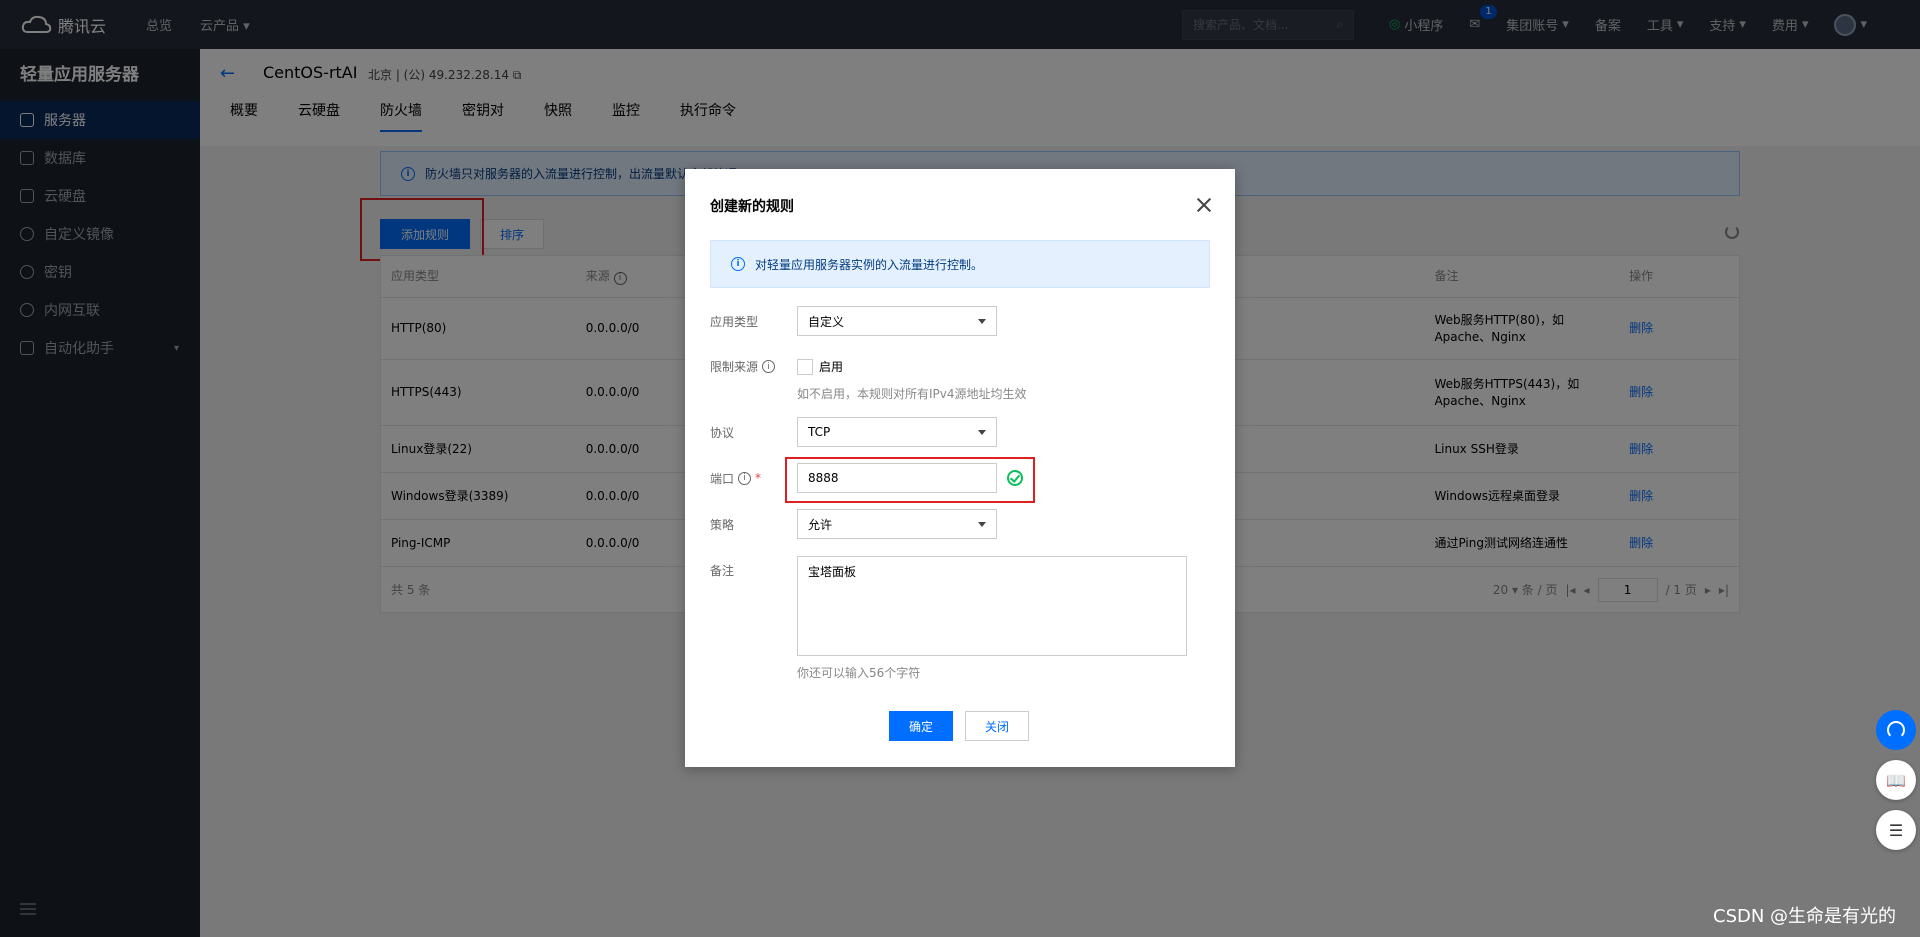 The image size is (1920, 937). I want to click on customer-service-button, so click(1896, 730).